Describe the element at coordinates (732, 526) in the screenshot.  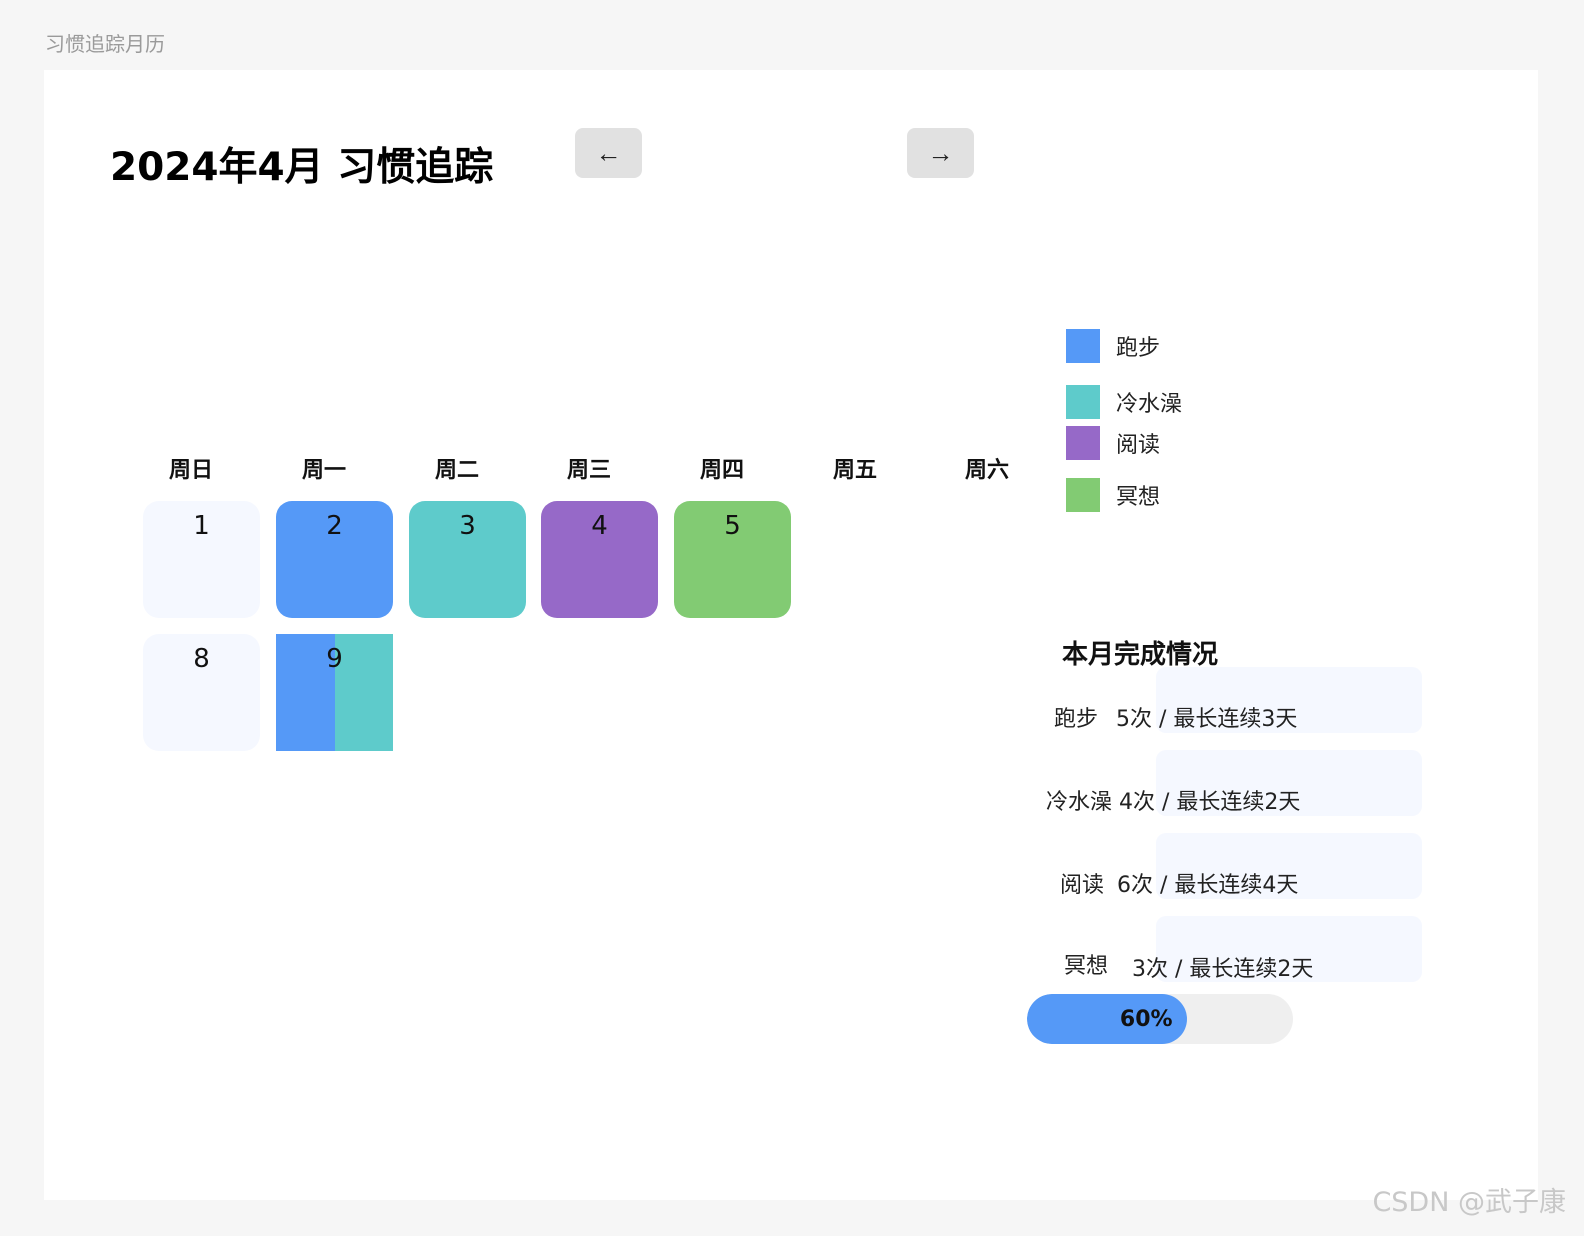
I see `day-number: 5` at that location.